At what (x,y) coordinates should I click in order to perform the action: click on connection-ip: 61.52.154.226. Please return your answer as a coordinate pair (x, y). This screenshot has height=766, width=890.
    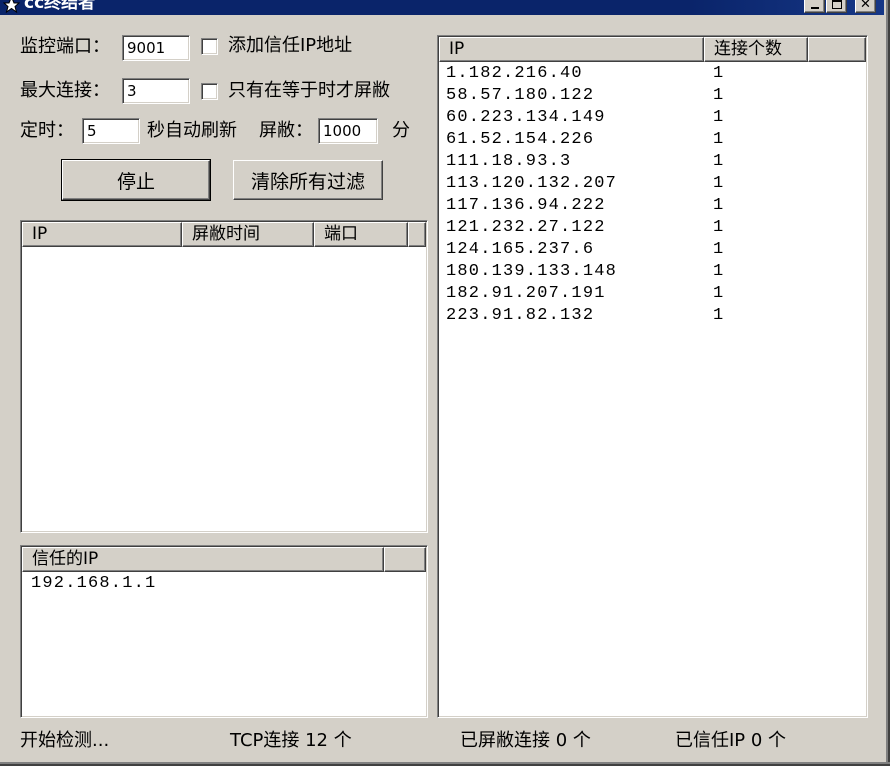
    Looking at the image, I should click on (520, 139).